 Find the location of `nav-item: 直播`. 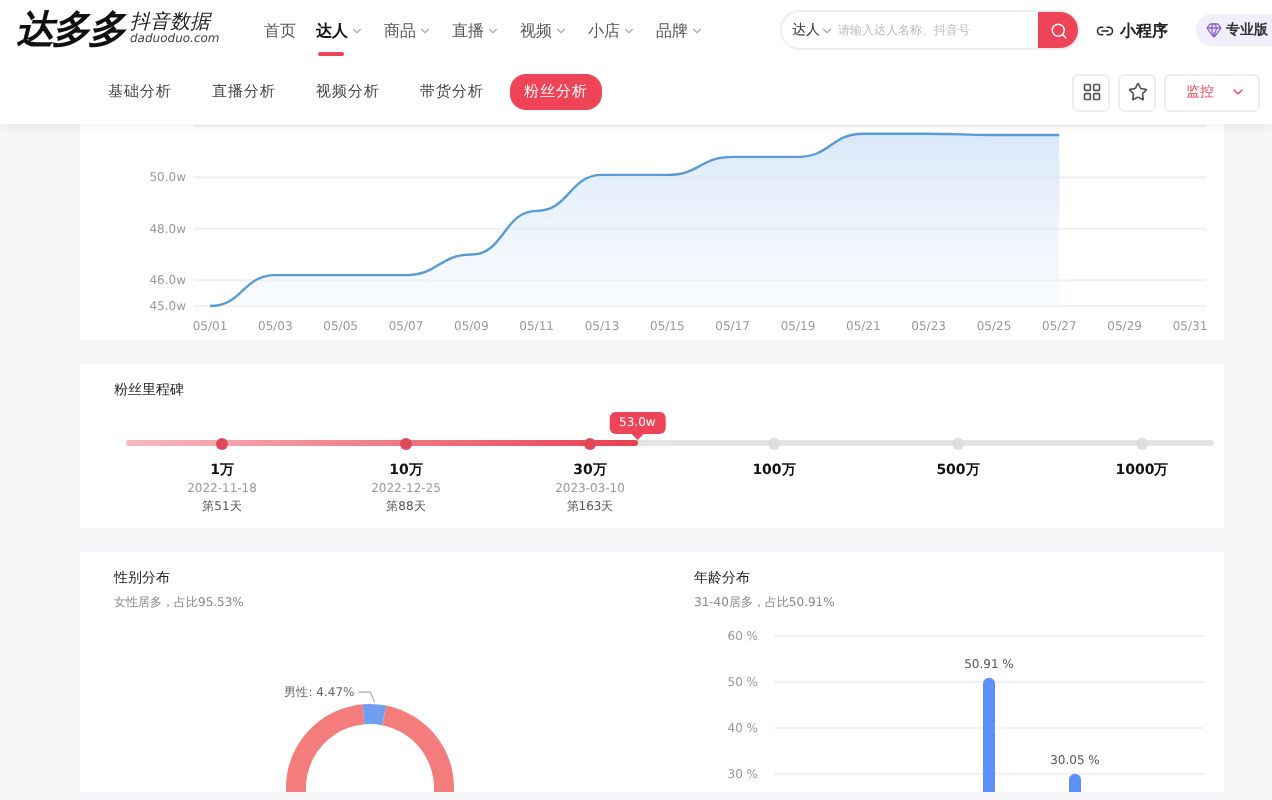

nav-item: 直播 is located at coordinates (476, 30).